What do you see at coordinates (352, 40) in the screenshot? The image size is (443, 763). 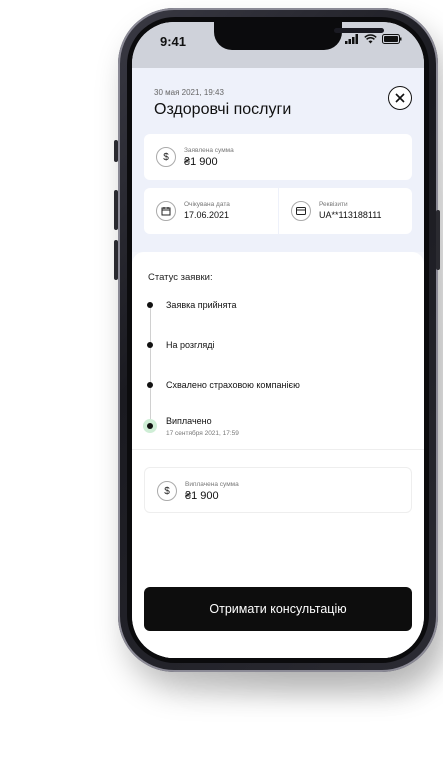 I see `signal-icon` at bounding box center [352, 40].